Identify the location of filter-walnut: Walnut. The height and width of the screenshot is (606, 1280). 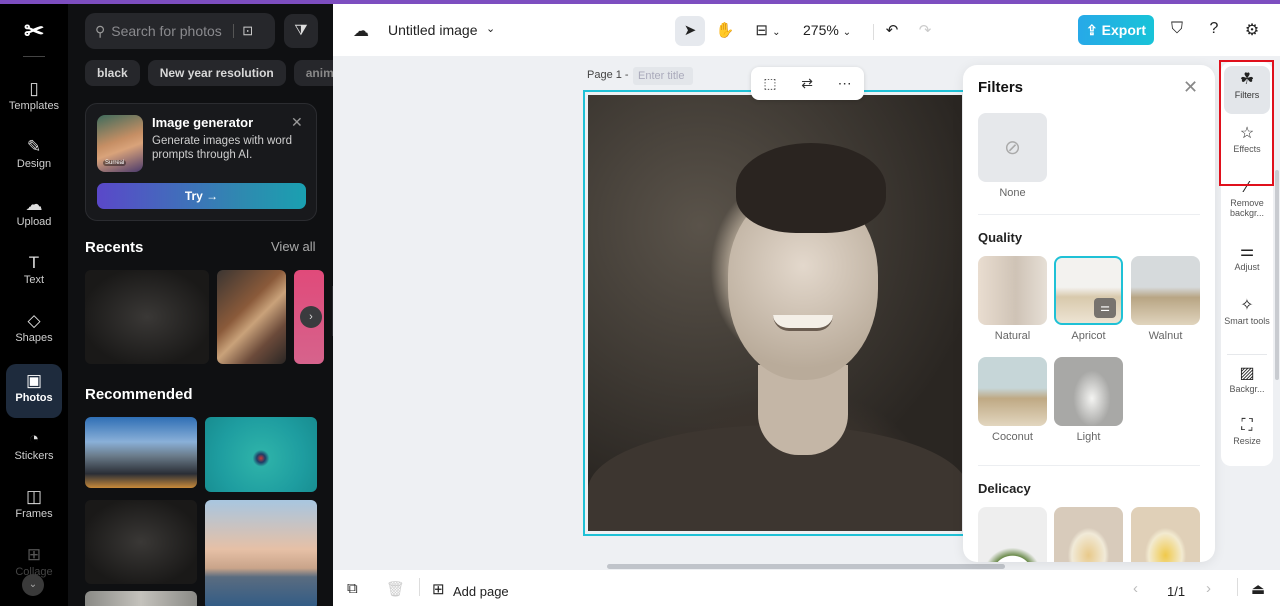
(1165, 299).